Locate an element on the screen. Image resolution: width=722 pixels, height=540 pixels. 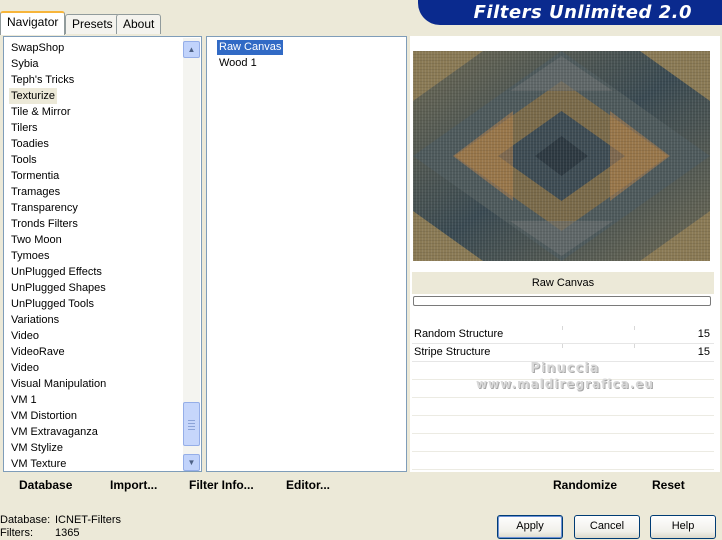
chevron-down-icon: ▼ is located at coordinates (191, 462).